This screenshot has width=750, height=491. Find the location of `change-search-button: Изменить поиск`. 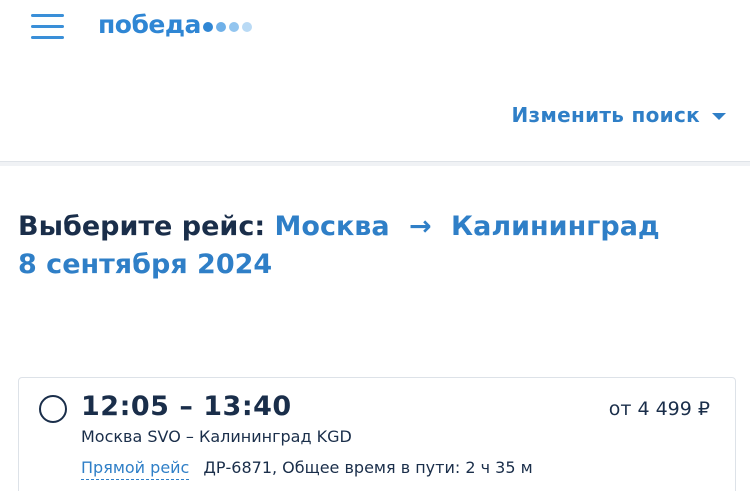

change-search-button: Изменить поиск is located at coordinates (618, 115).